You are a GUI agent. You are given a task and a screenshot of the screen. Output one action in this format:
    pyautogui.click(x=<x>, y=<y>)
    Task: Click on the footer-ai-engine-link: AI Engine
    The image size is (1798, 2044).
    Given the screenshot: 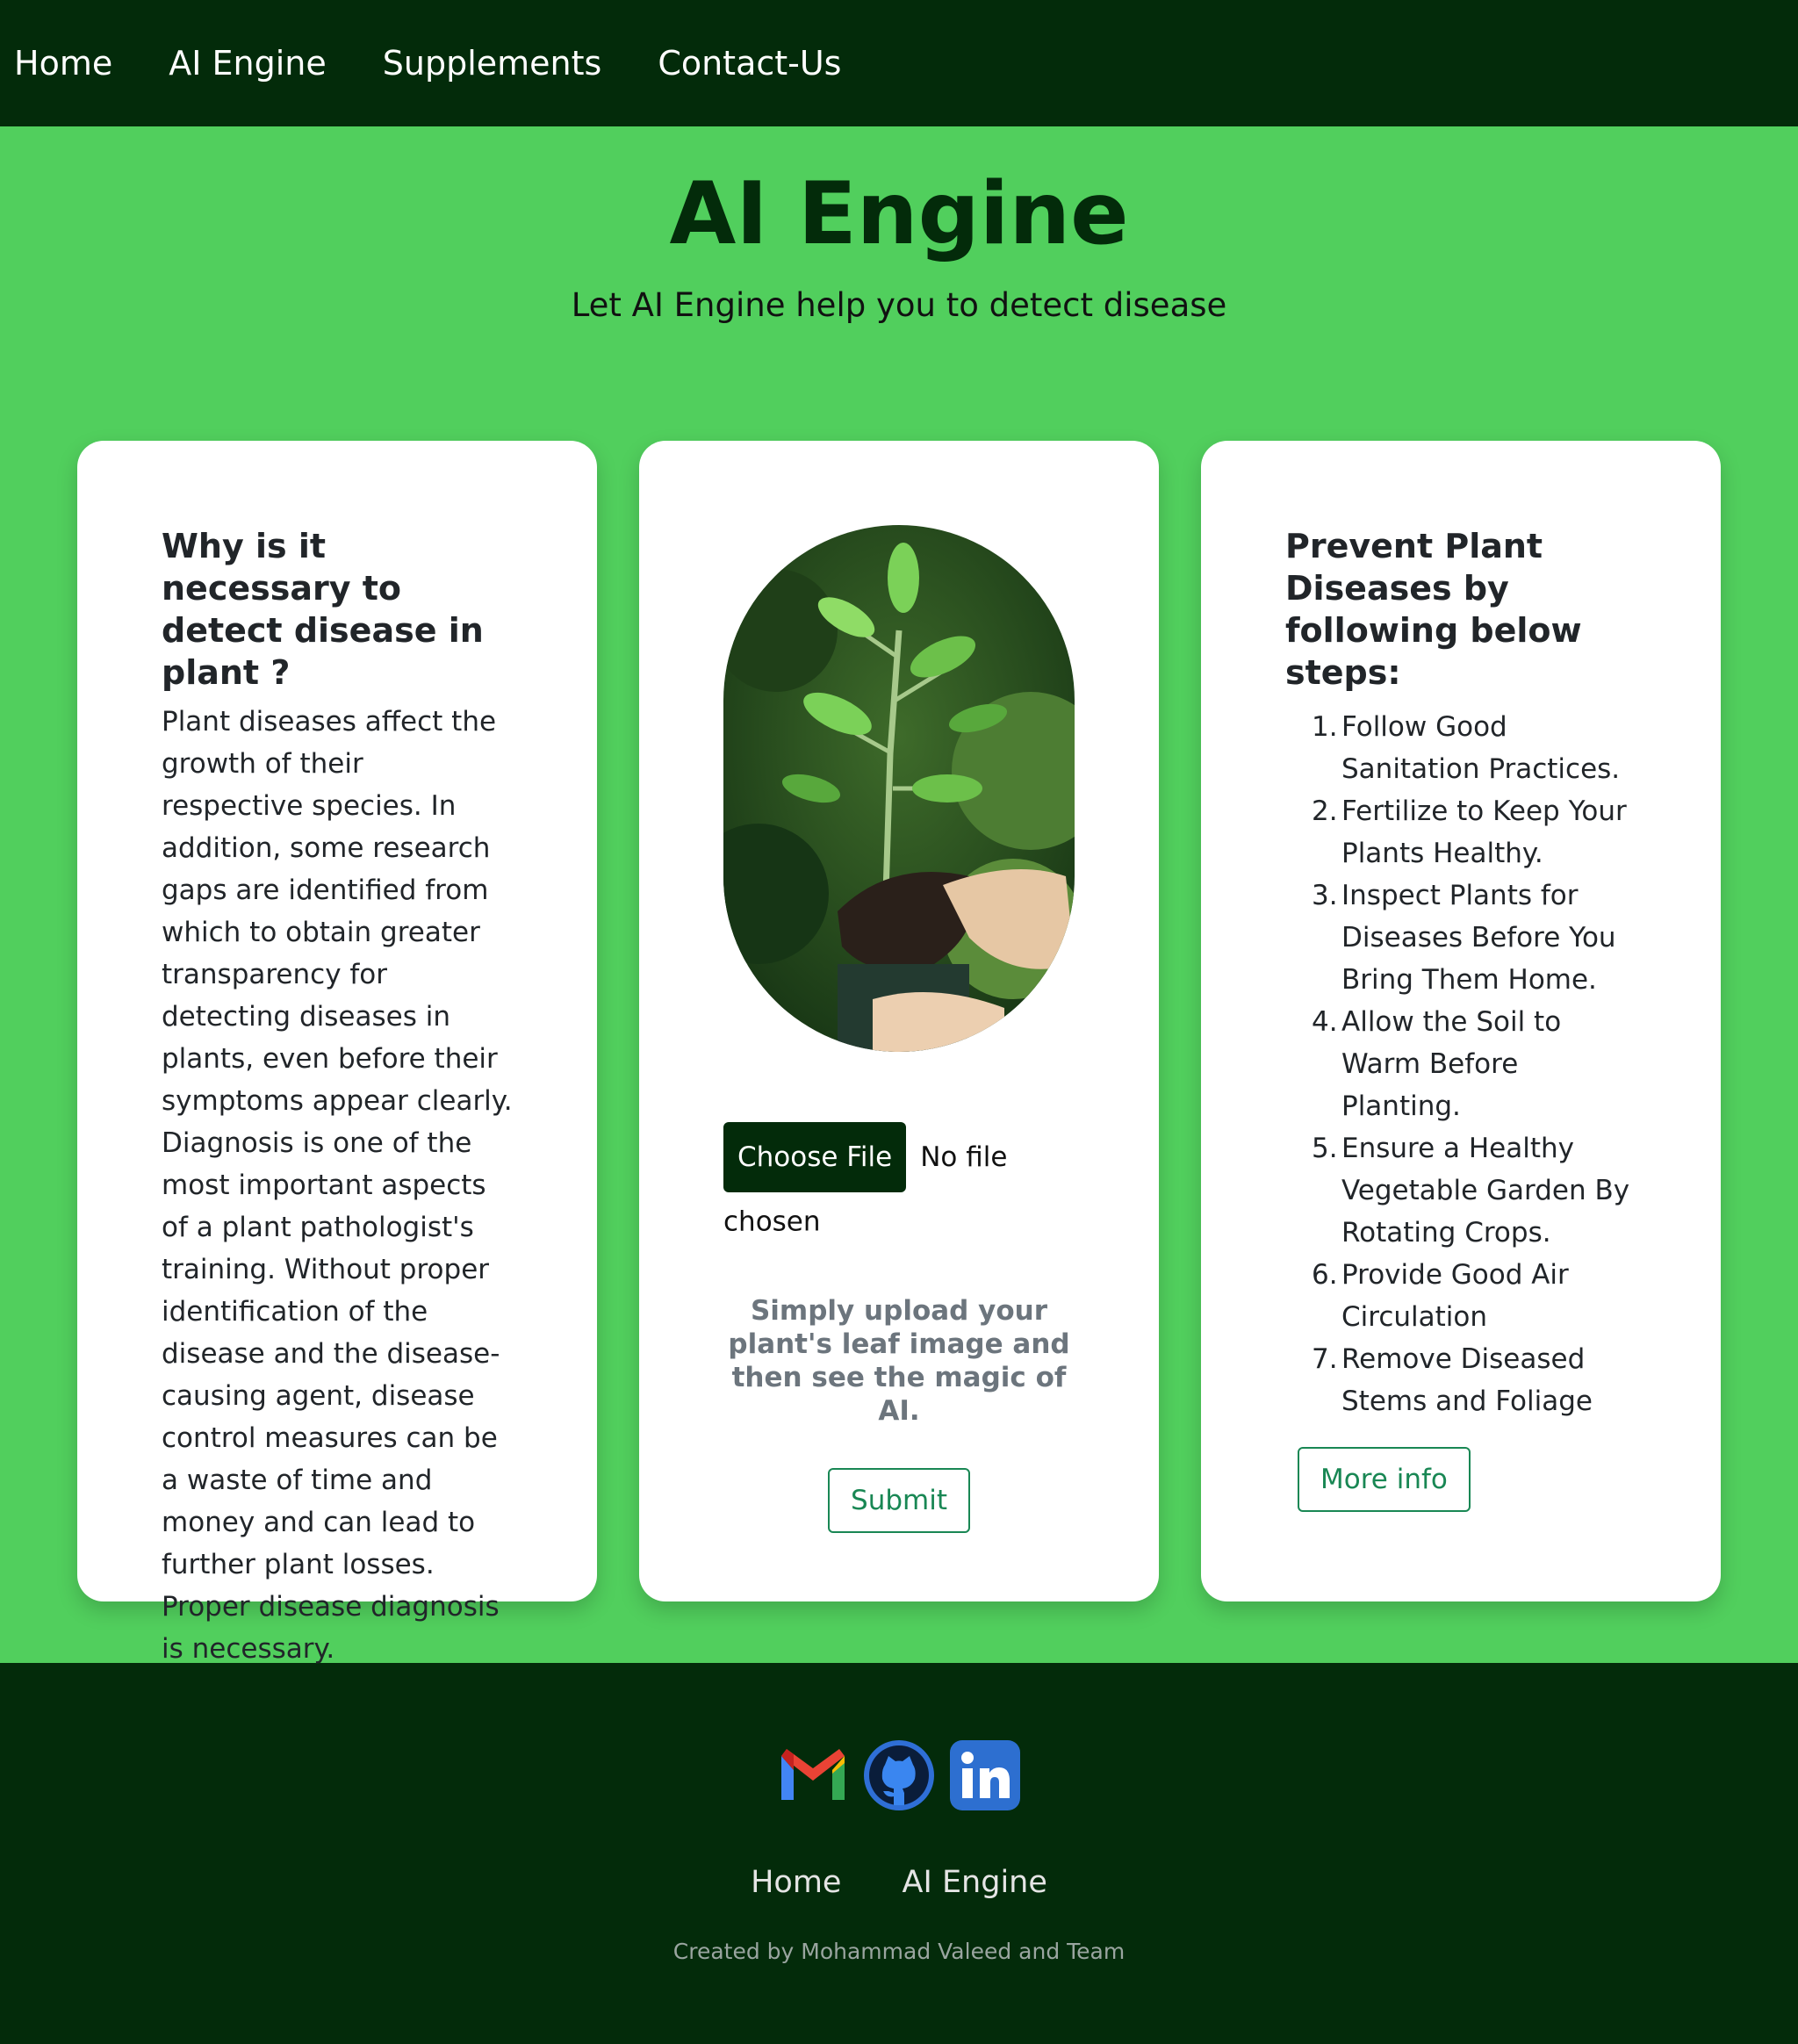 What is the action you would take?
    pyautogui.click(x=975, y=1882)
    